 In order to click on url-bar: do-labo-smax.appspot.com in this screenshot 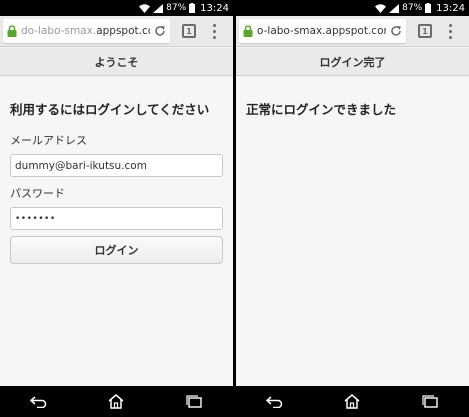, I will do `click(86, 31)`.